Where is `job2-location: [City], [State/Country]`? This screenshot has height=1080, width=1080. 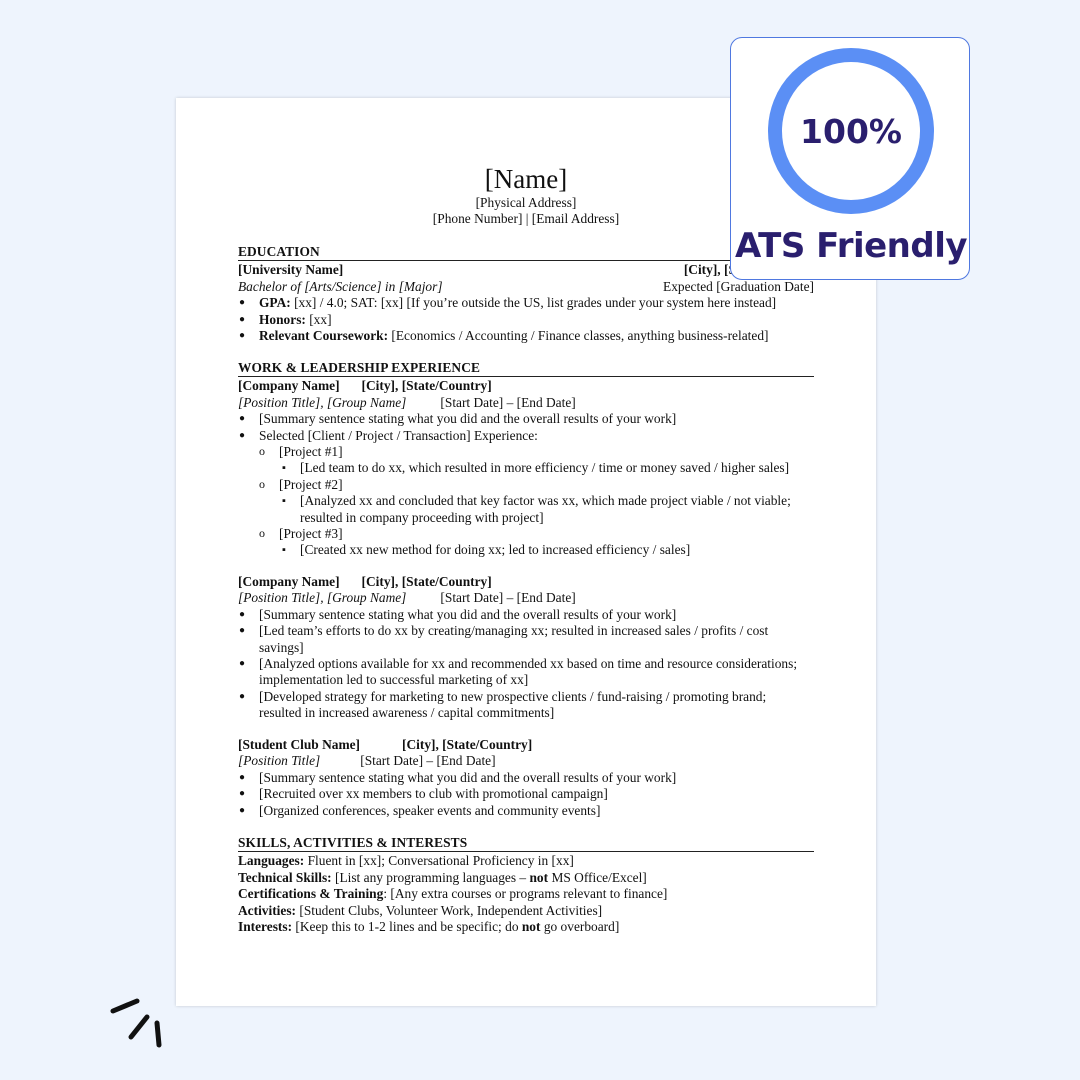 job2-location: [City], [State/Country] is located at coordinates (426, 581).